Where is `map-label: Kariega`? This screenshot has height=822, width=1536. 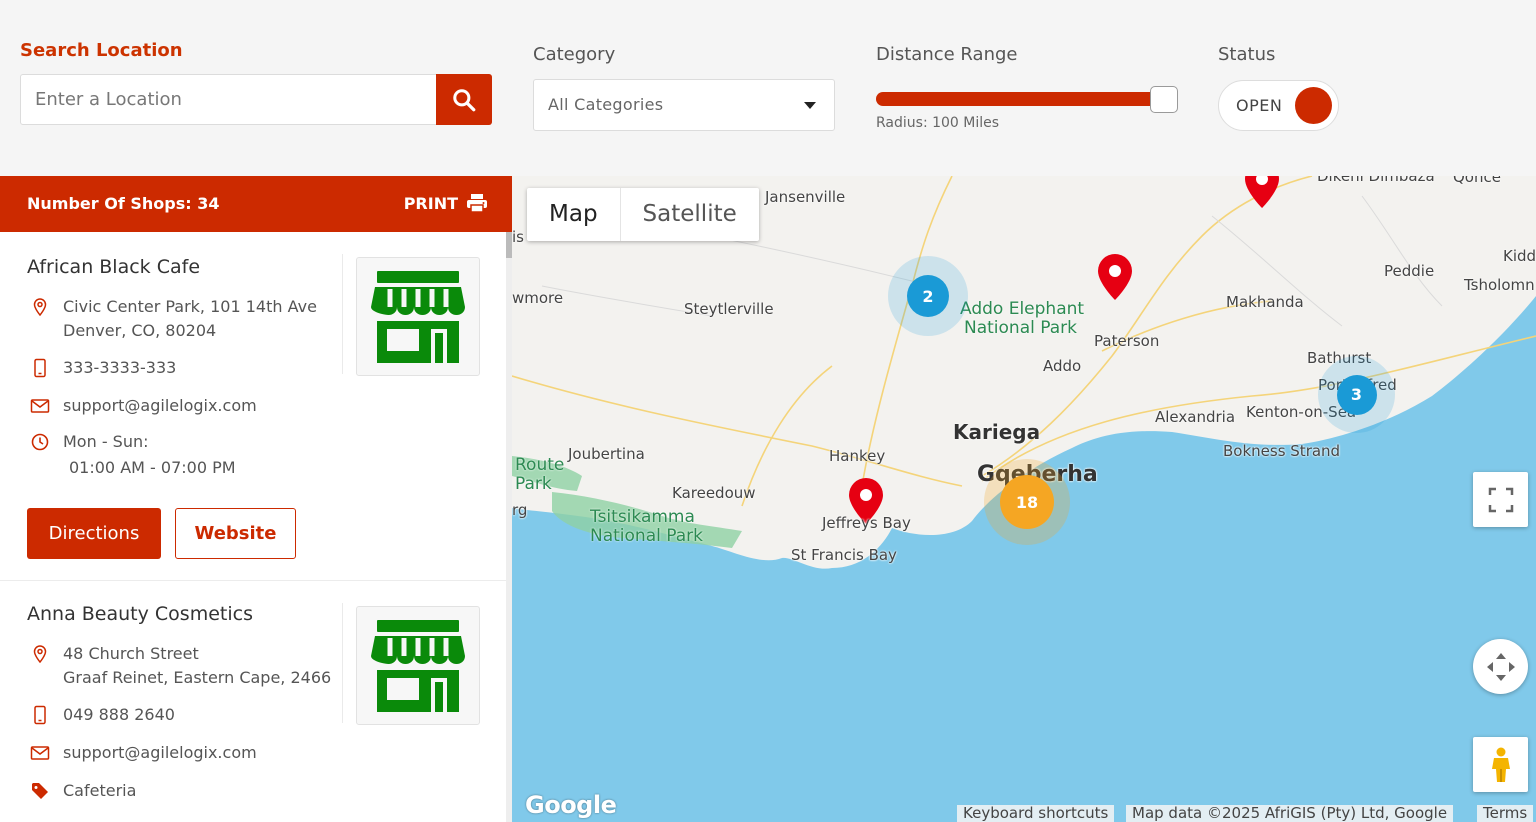 map-label: Kariega is located at coordinates (997, 432).